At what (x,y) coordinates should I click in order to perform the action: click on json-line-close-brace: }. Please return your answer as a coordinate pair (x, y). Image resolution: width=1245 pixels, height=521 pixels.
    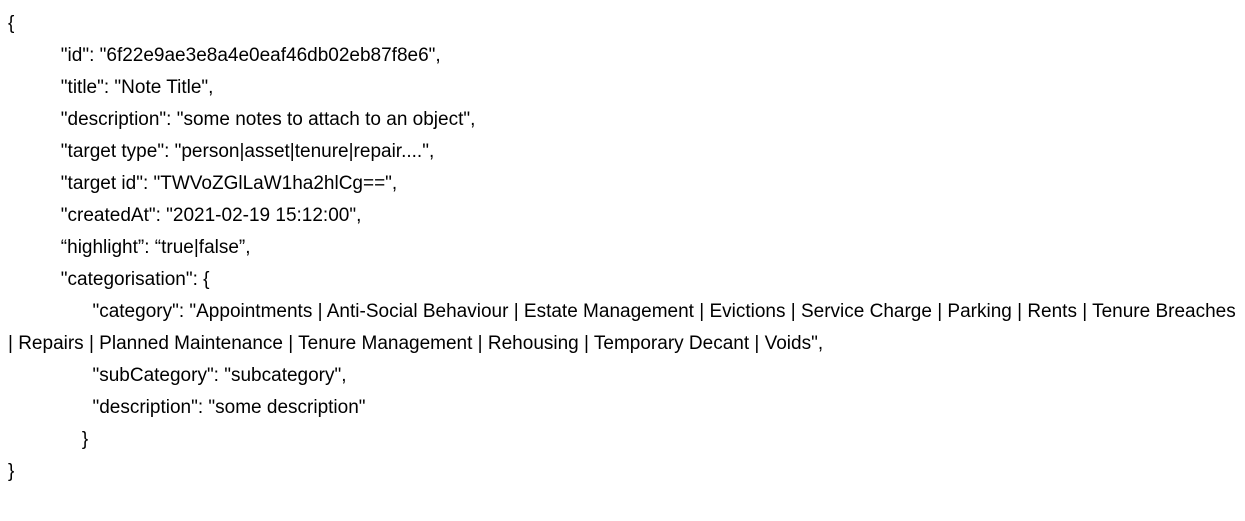
    Looking at the image, I should click on (11, 471).